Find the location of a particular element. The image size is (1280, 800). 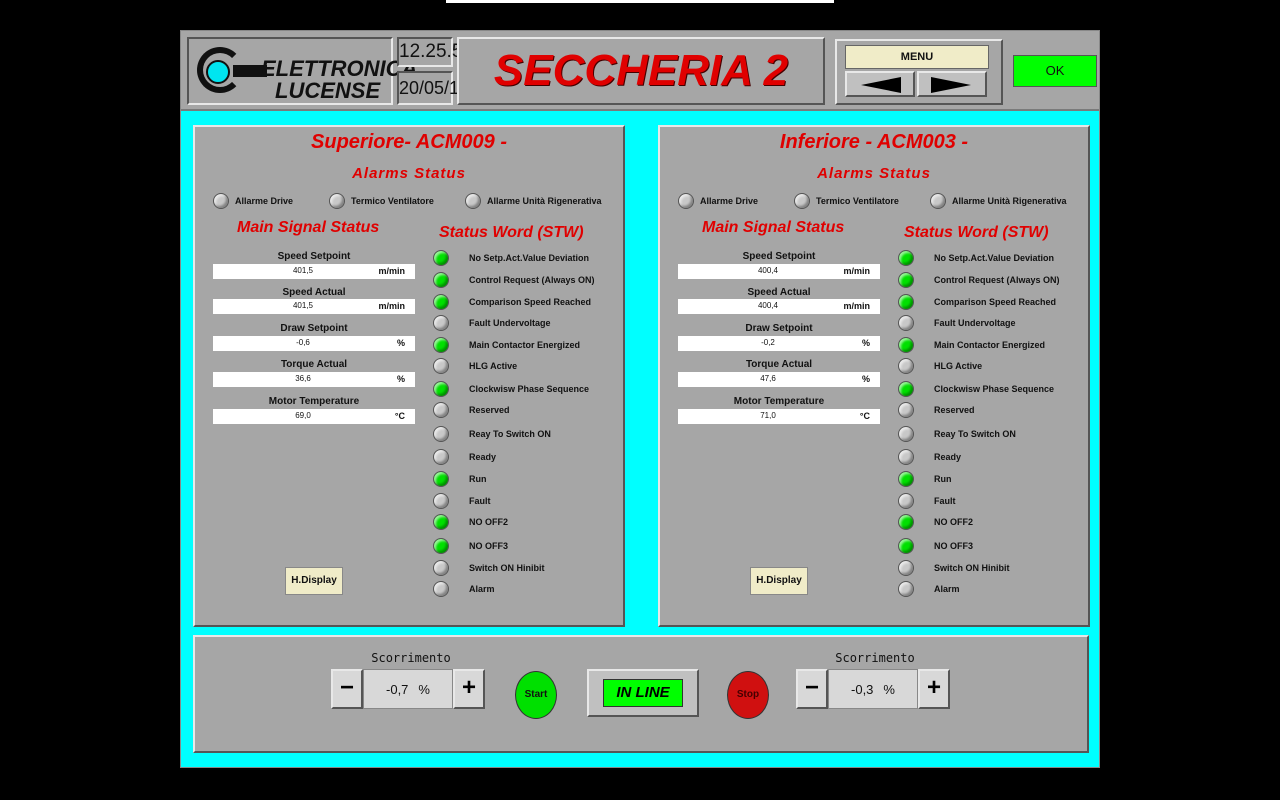

signal-label: Speed Setpoint is located at coordinates (314, 256).